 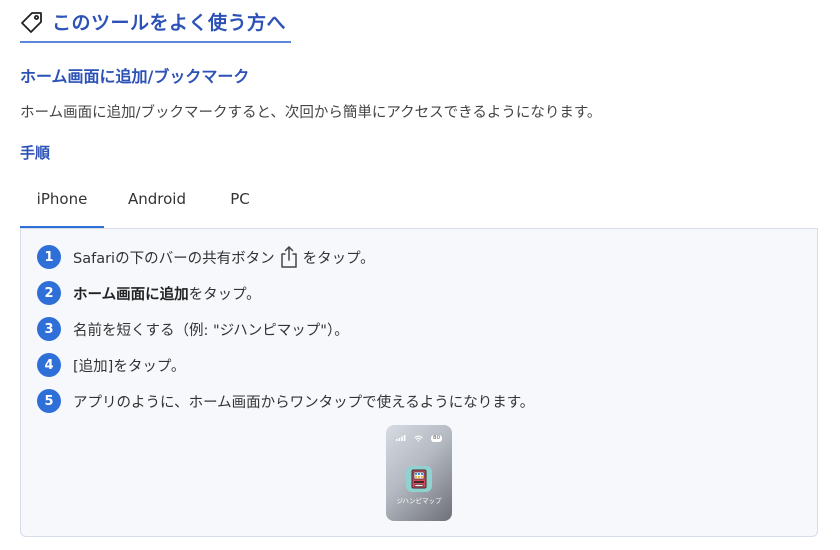 I want to click on steps-label: 手順, so click(x=35, y=153).